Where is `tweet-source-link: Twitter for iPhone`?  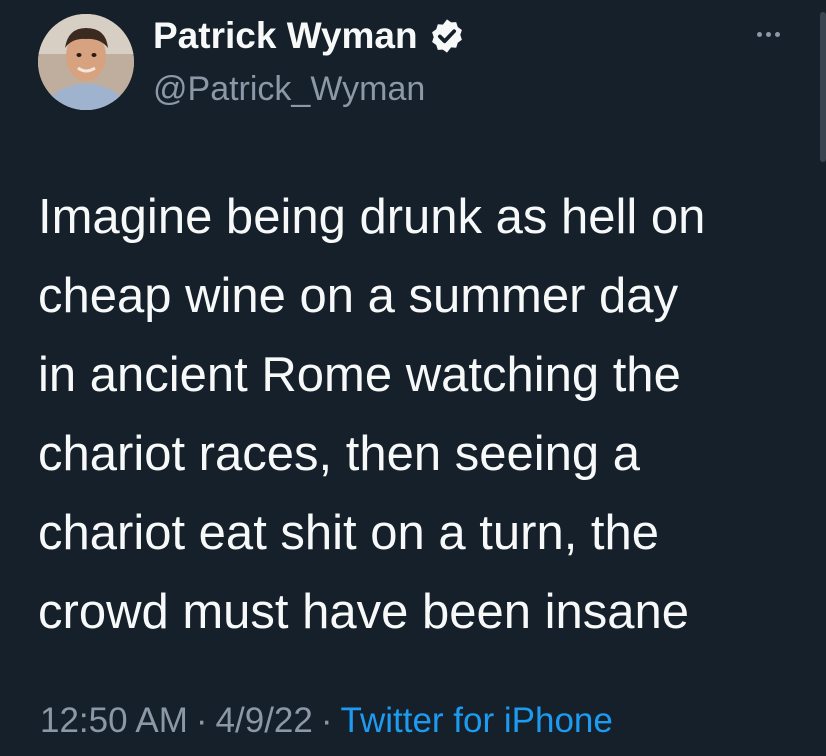 tweet-source-link: Twitter for iPhone is located at coordinates (477, 720).